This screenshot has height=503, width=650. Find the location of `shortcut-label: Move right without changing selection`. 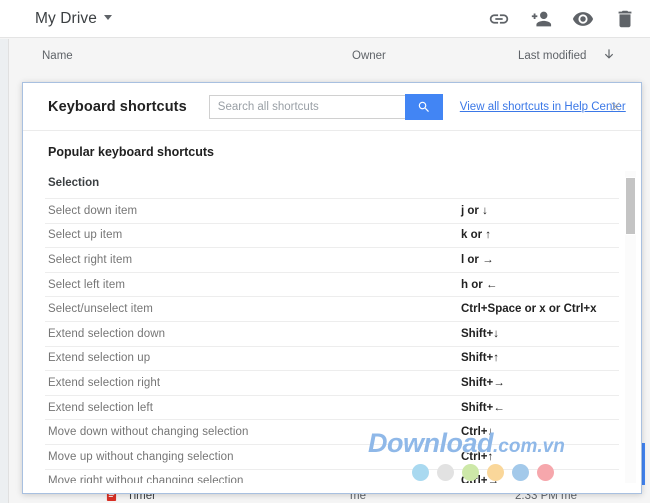

shortcut-label: Move right without changing selection is located at coordinates (146, 479).